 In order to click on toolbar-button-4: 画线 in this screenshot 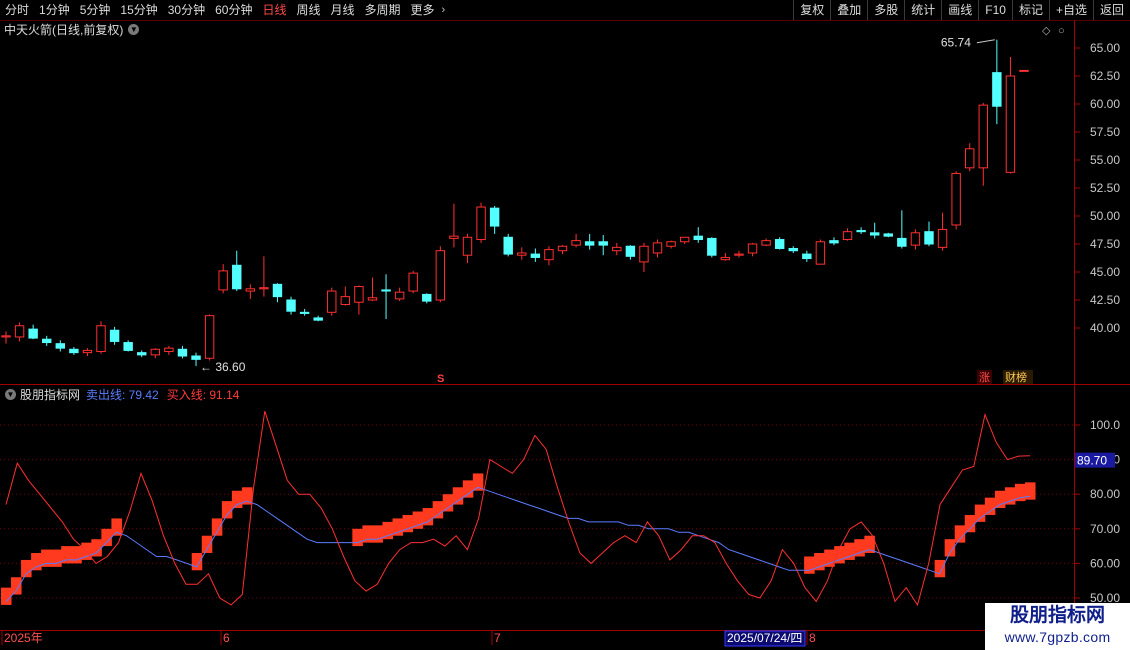, I will do `click(959, 10)`.